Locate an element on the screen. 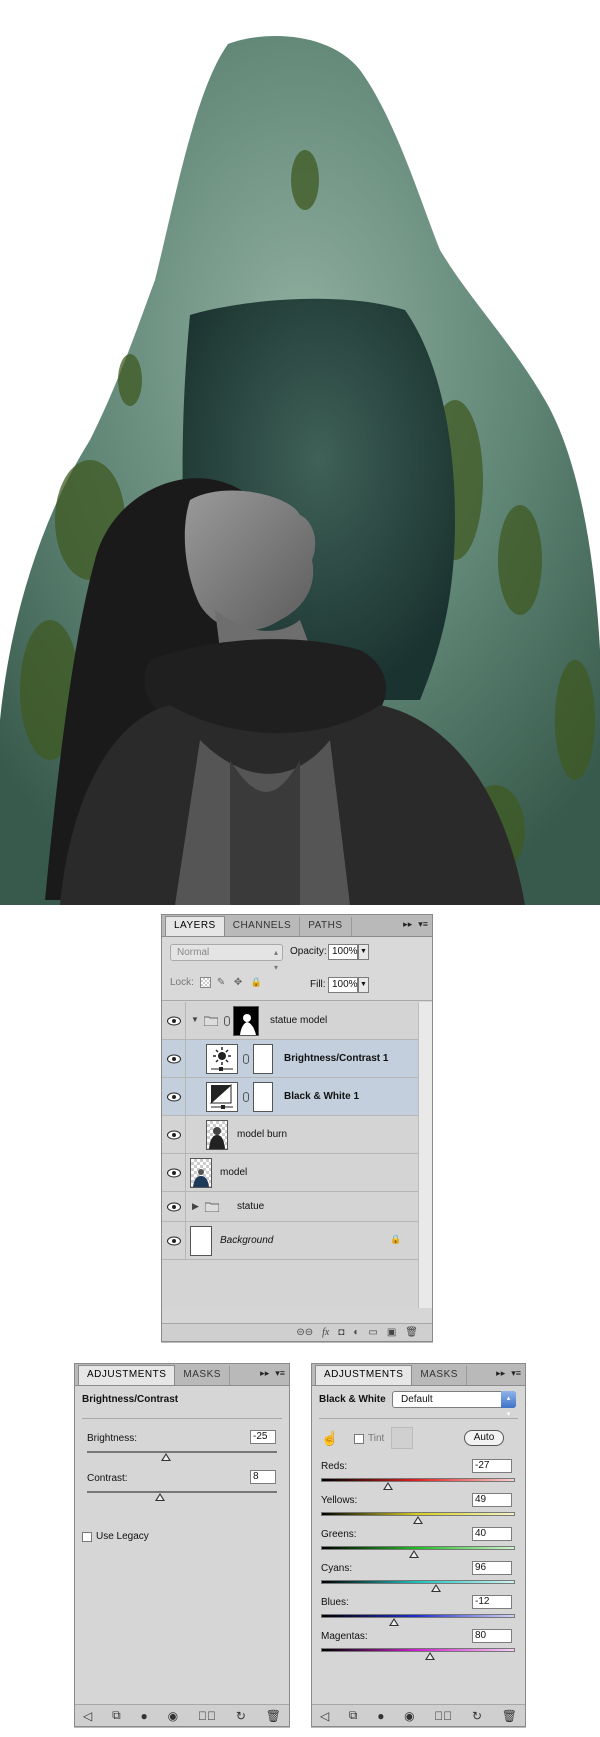 The height and width of the screenshot is (1737, 600). layer-row-model-burn: model burn is located at coordinates (297, 1135).